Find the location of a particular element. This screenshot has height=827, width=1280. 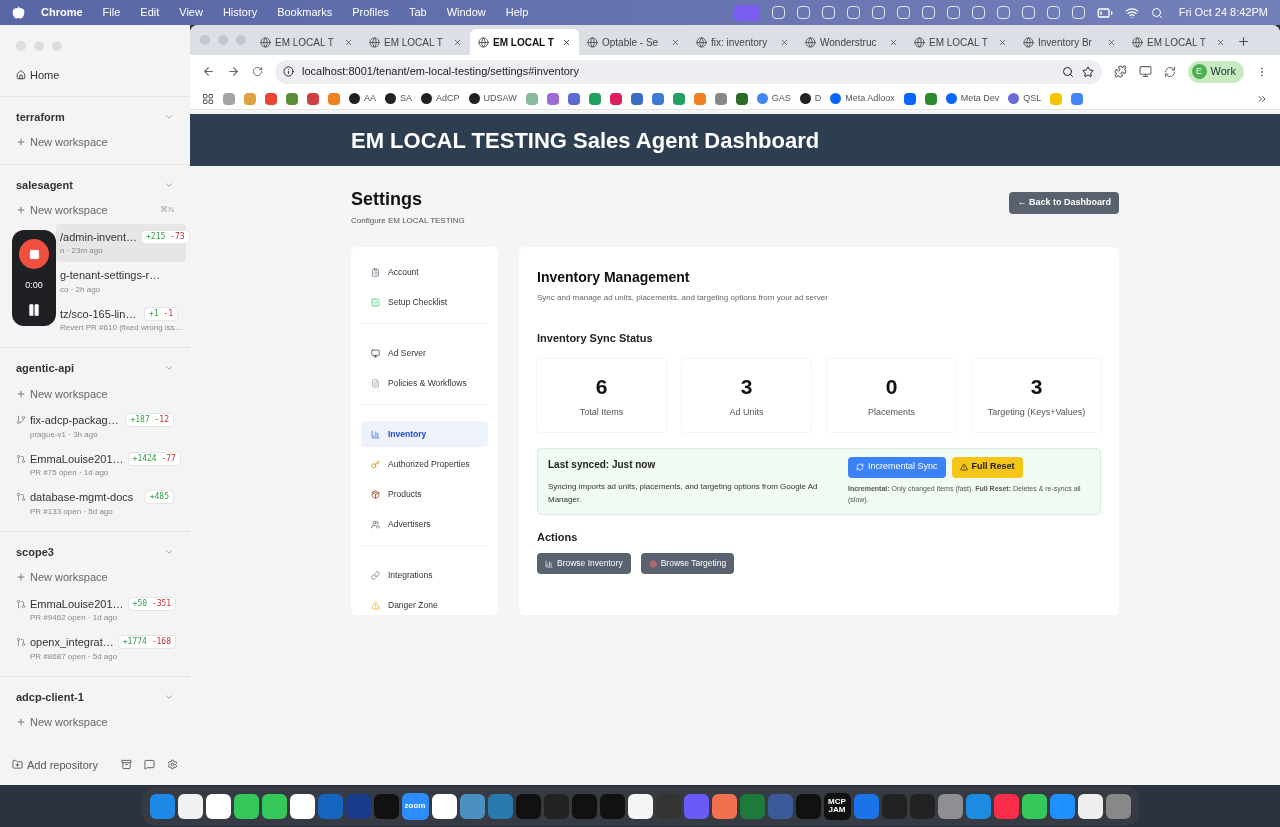

browser-tab: EM LOCAL T is located at coordinates (524, 42).